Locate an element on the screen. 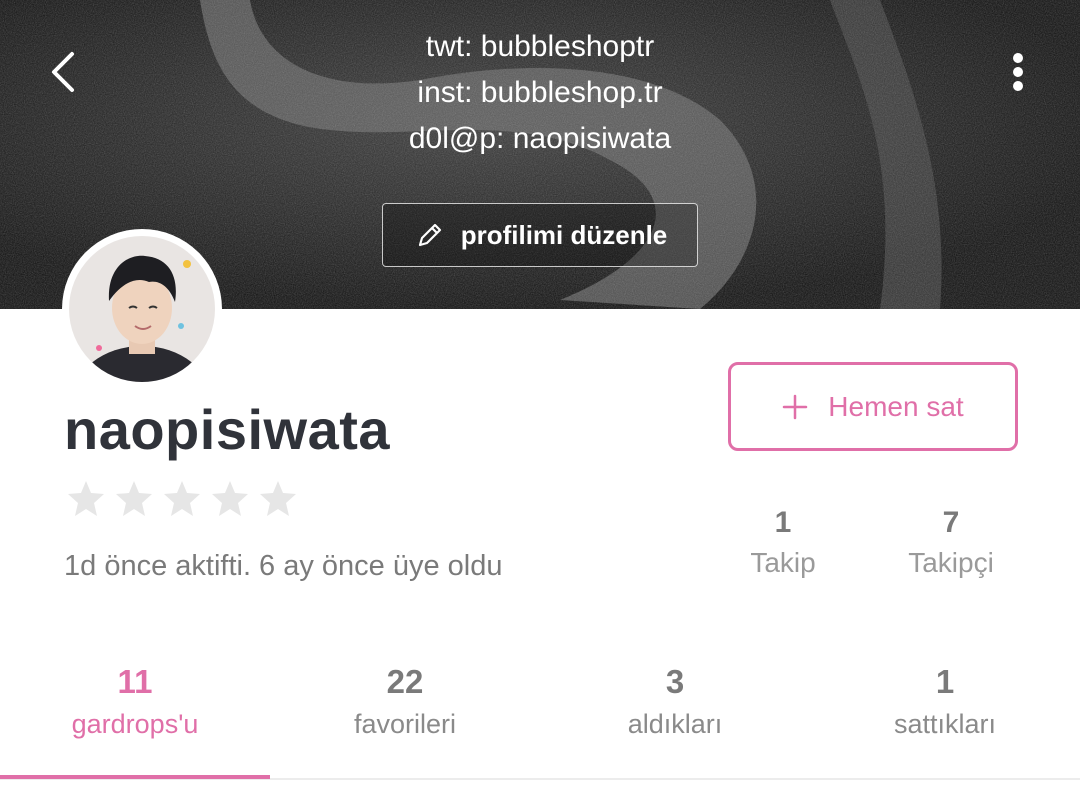 The height and width of the screenshot is (793, 1080). edit-profile-label: profilimi düzenle is located at coordinates (564, 234).